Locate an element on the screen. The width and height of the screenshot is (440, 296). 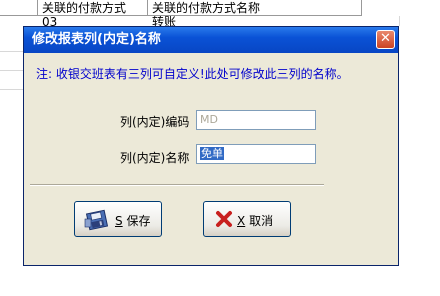
info-note: 注: 收银交班表有三列可自定义!此处可修改此三列的名称。 is located at coordinates (192, 74).